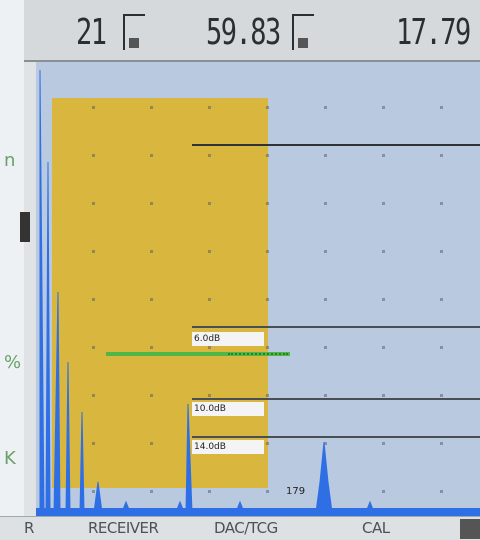  I want to click on measurement-readout-bar: 21 59.83 17.79, so click(252, 31).